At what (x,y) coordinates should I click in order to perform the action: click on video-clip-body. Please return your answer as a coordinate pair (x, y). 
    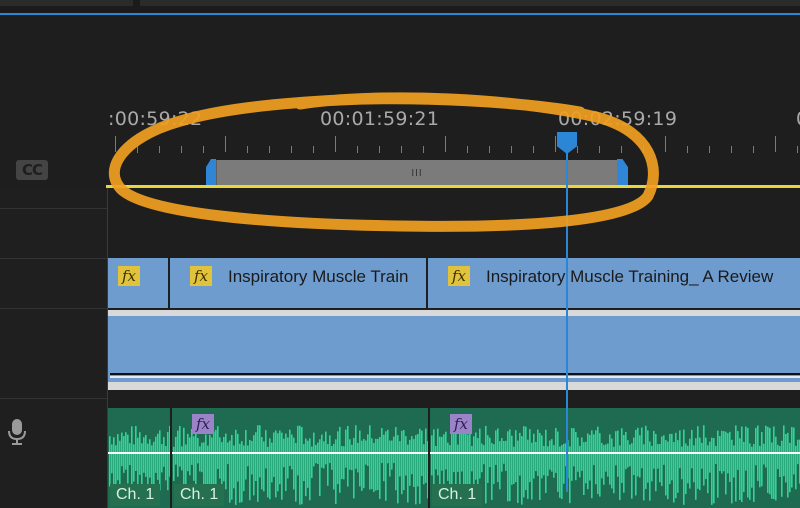
    Looking at the image, I should click on (454, 350).